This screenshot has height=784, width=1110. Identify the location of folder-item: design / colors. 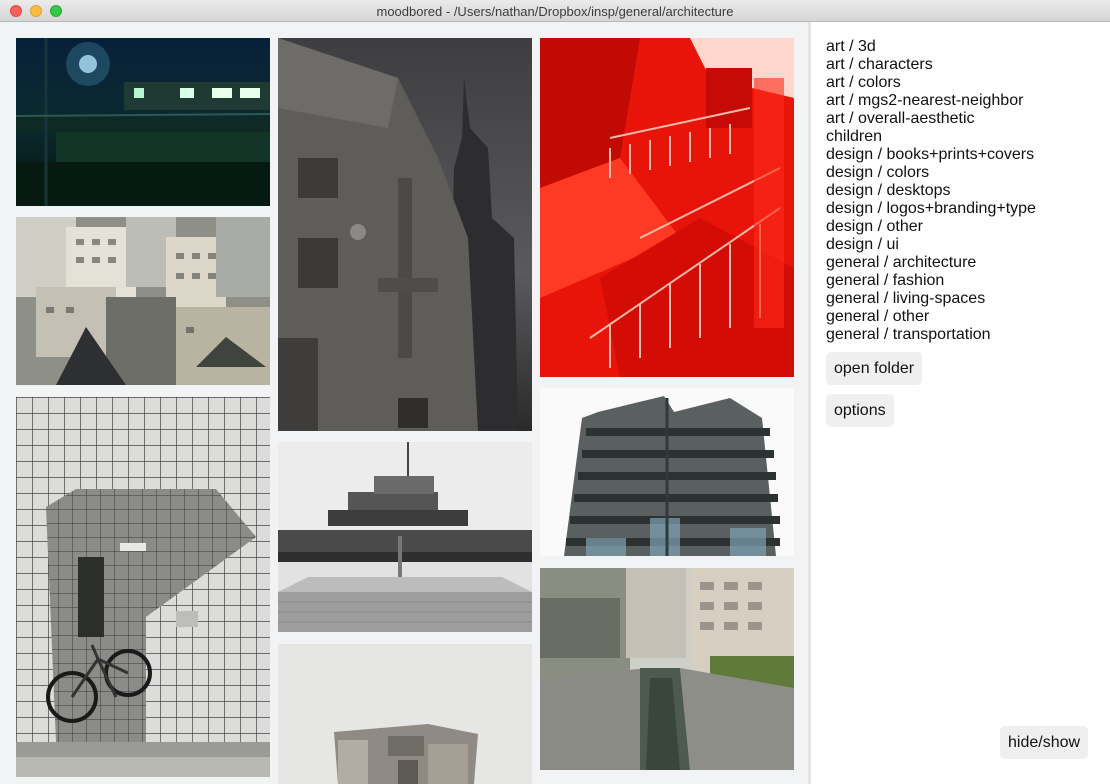
(931, 173).